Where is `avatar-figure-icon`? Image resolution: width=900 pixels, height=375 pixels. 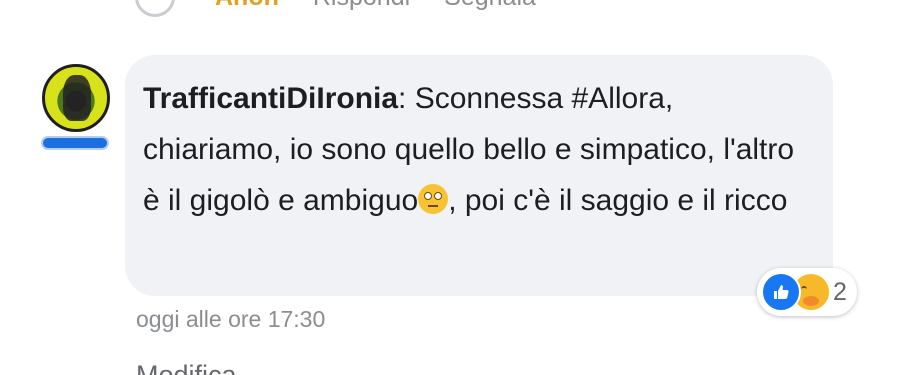 avatar-figure-icon is located at coordinates (77, 98).